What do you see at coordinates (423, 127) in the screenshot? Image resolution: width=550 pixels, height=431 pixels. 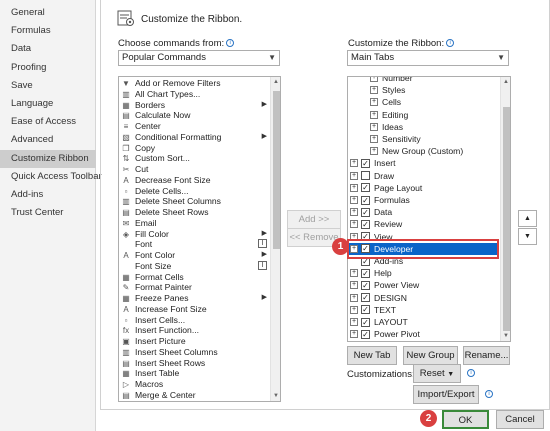 I see `ribbon-tree-item: + Ideas` at bounding box center [423, 127].